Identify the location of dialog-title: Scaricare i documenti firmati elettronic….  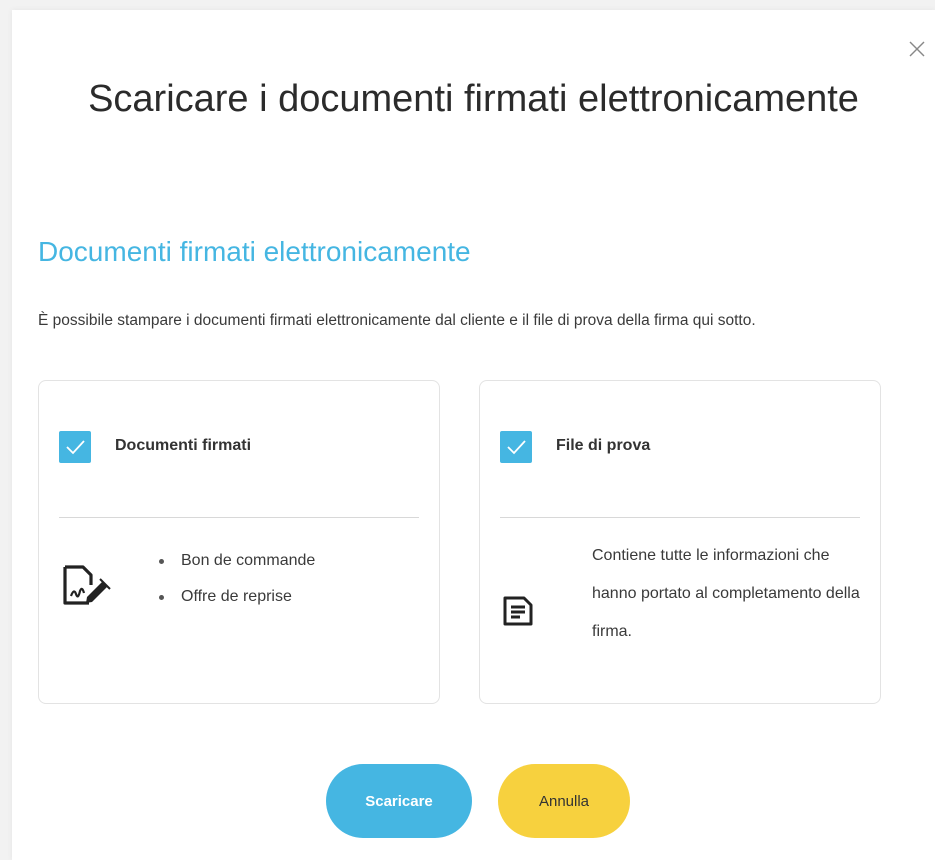
(473, 99).